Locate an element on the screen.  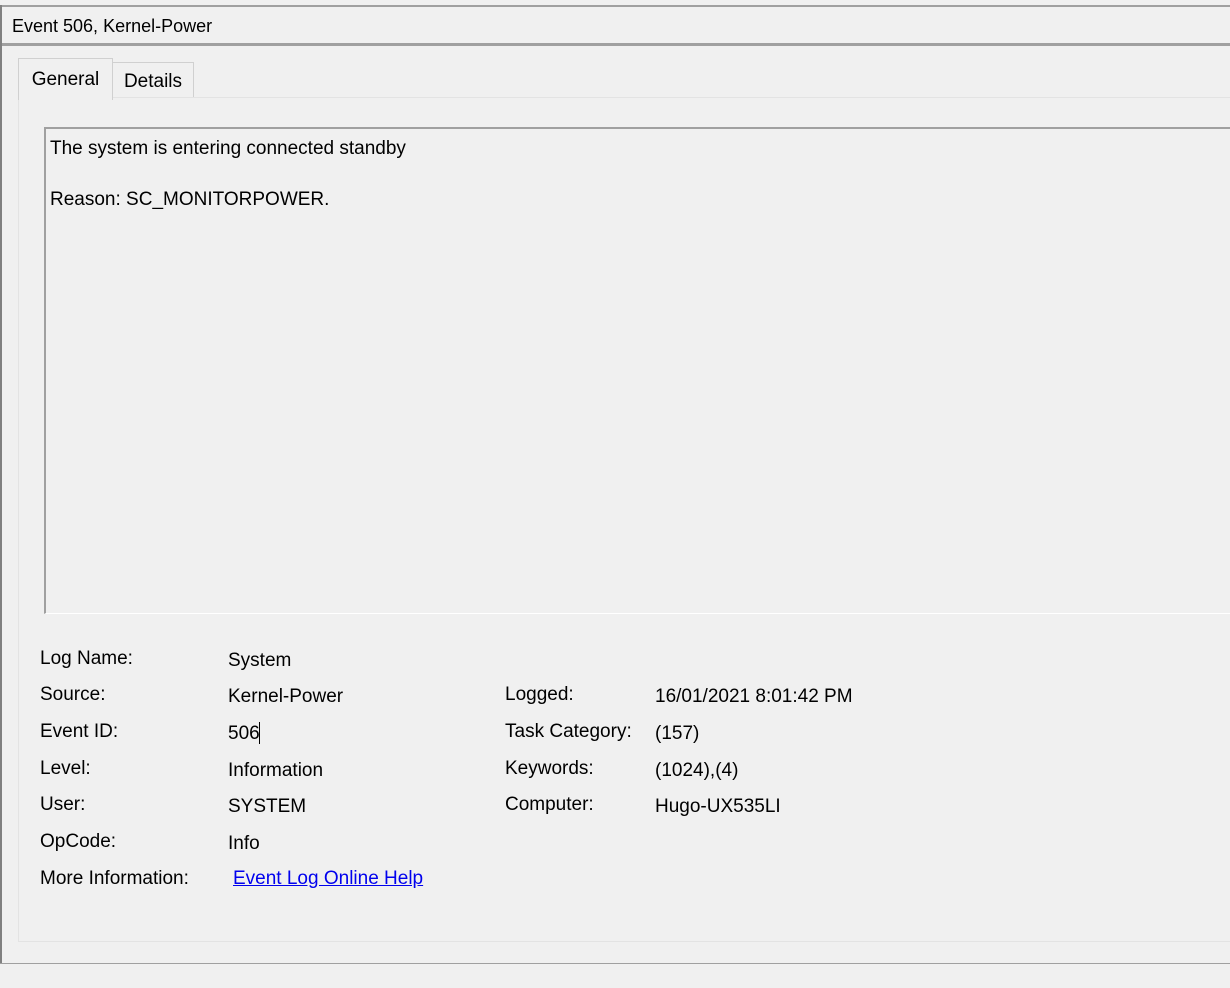
event-id-label: Event ID: is located at coordinates (79, 731).